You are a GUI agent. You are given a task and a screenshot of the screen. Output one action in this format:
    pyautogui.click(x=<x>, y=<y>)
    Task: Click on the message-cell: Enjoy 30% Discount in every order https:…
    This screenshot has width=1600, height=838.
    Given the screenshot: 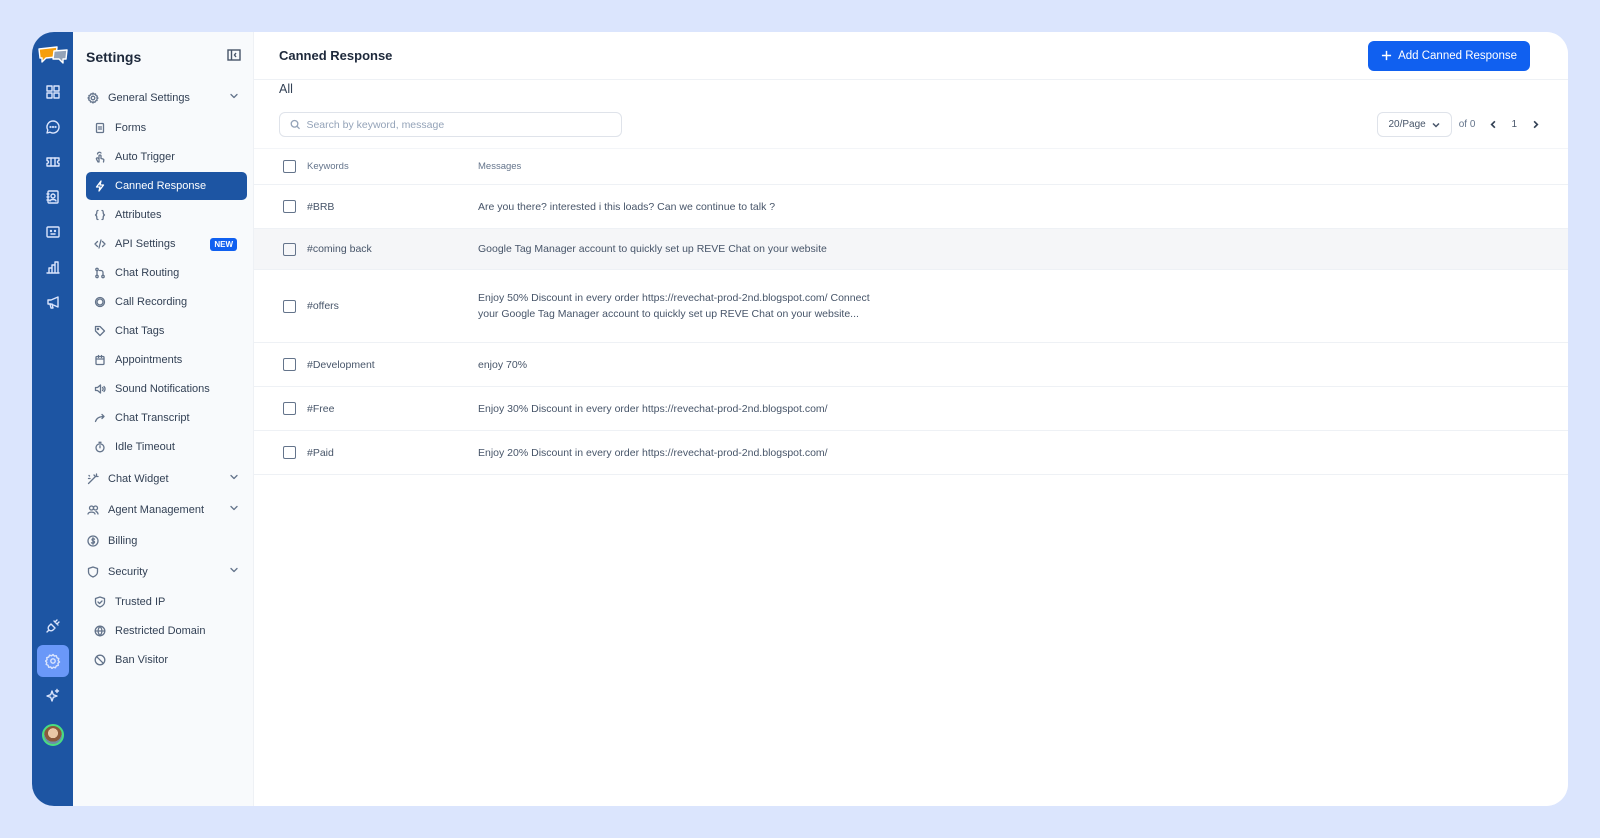 What is the action you would take?
    pyautogui.click(x=653, y=408)
    